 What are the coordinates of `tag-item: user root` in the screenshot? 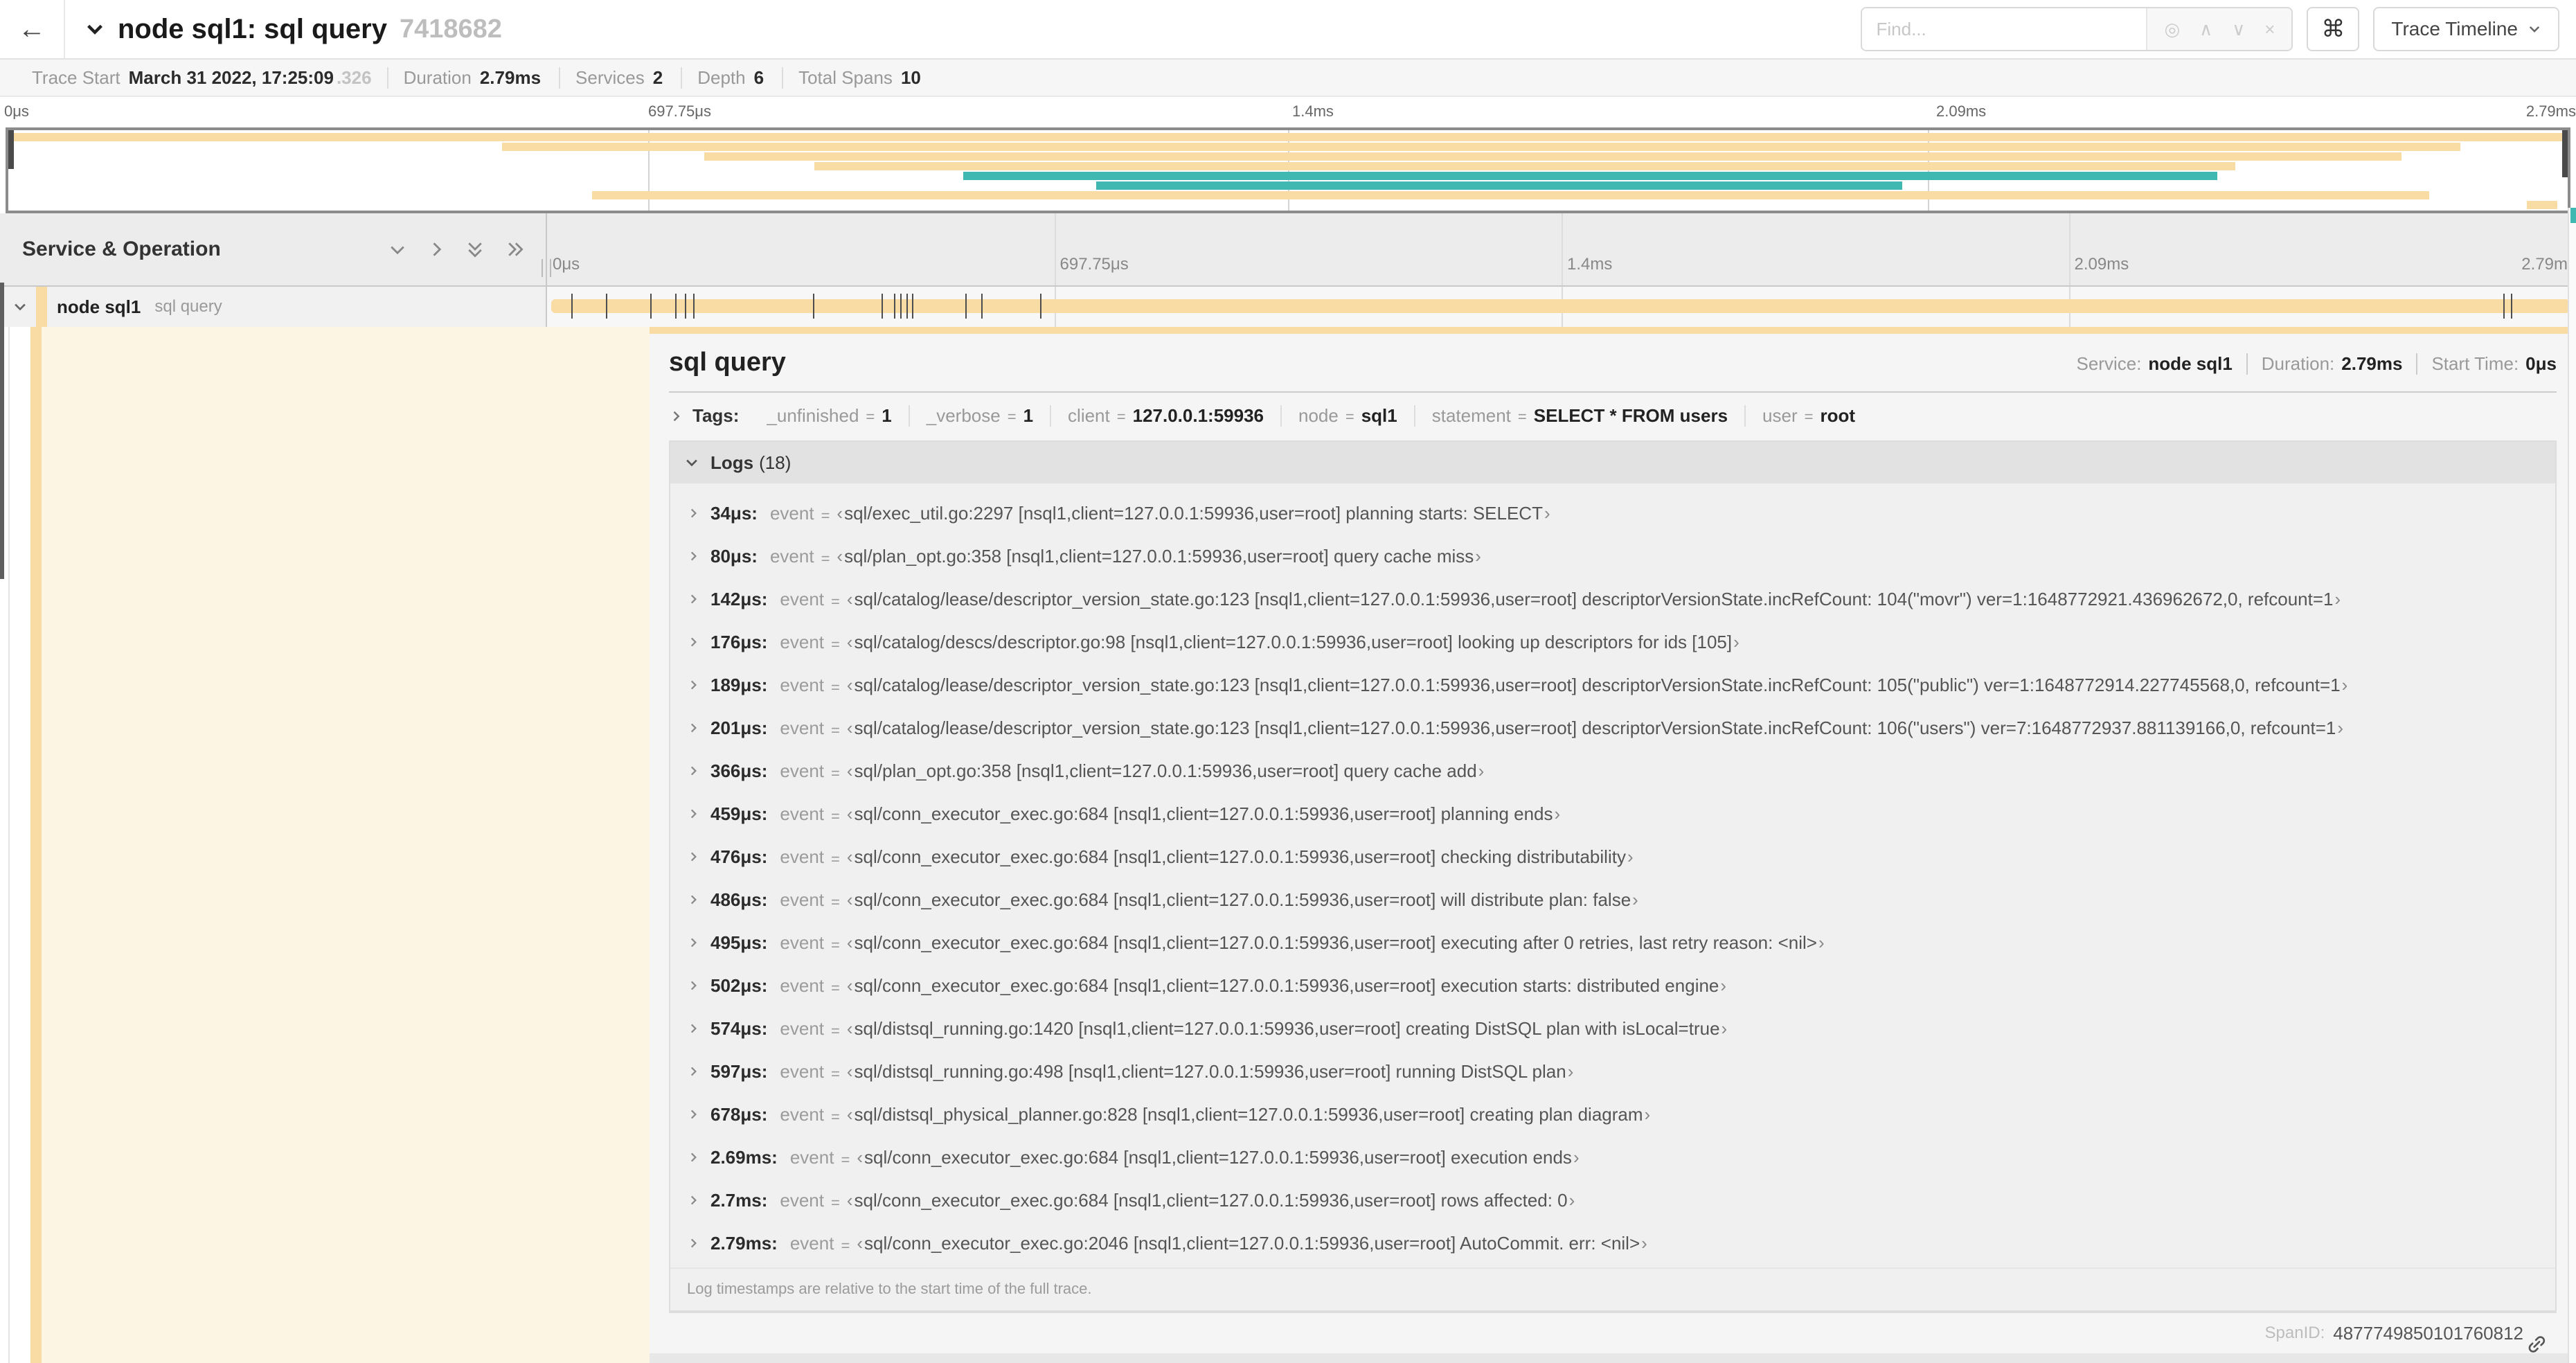 It's located at (1809, 416).